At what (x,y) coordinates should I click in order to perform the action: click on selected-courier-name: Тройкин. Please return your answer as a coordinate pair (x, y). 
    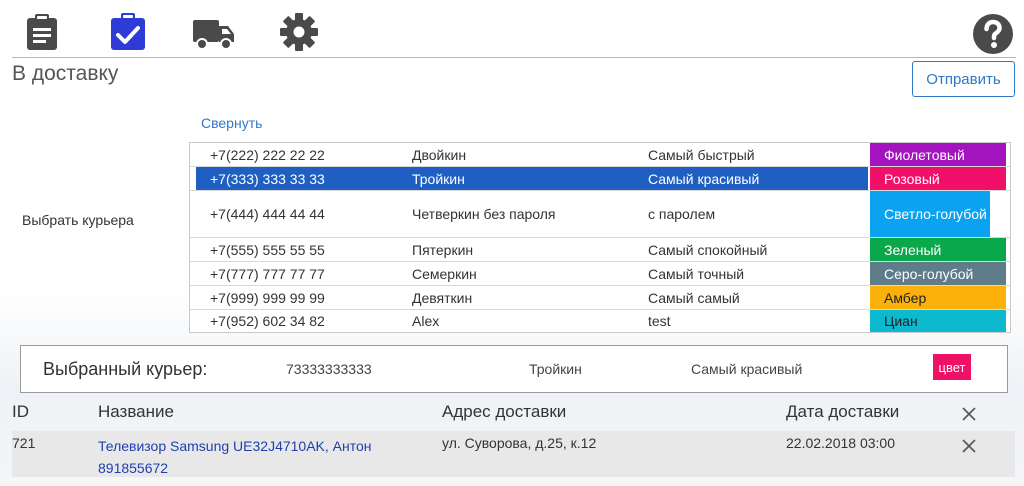
    Looking at the image, I should click on (555, 369).